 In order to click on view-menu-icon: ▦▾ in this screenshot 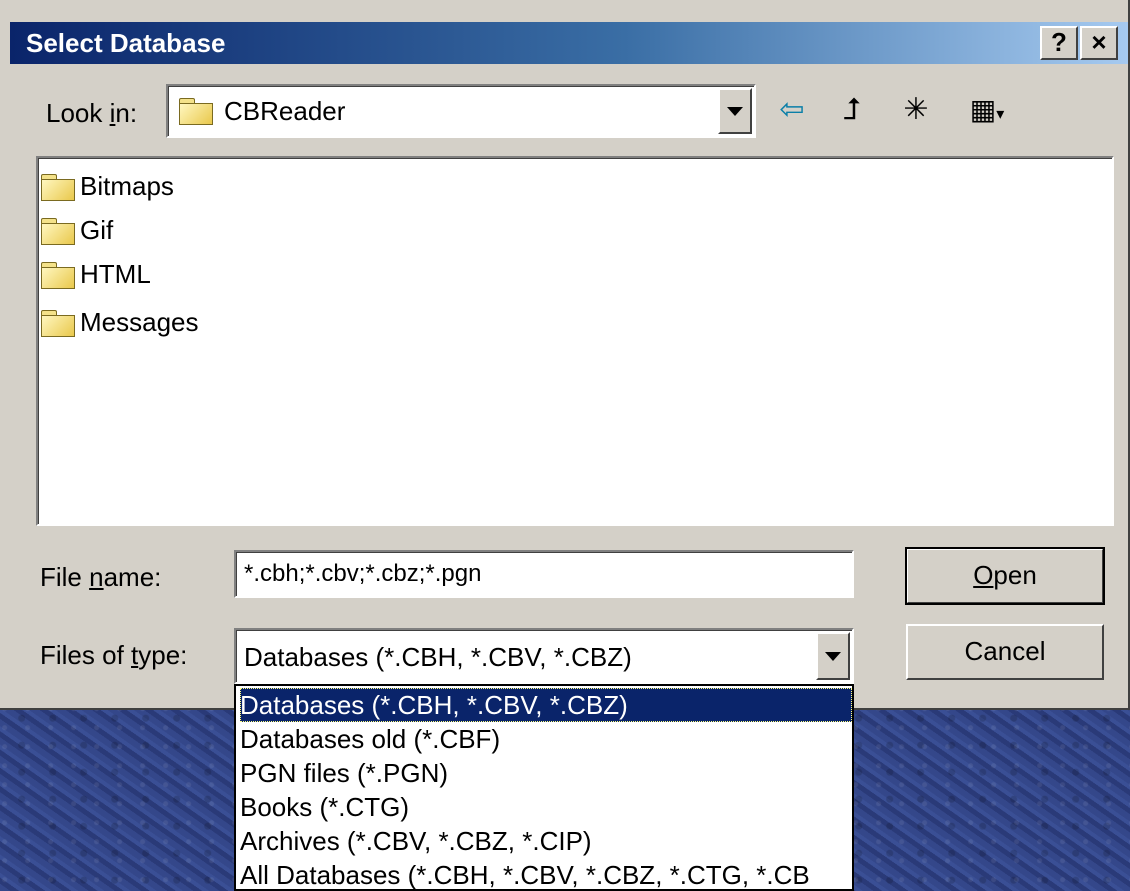, I will do `click(987, 110)`.